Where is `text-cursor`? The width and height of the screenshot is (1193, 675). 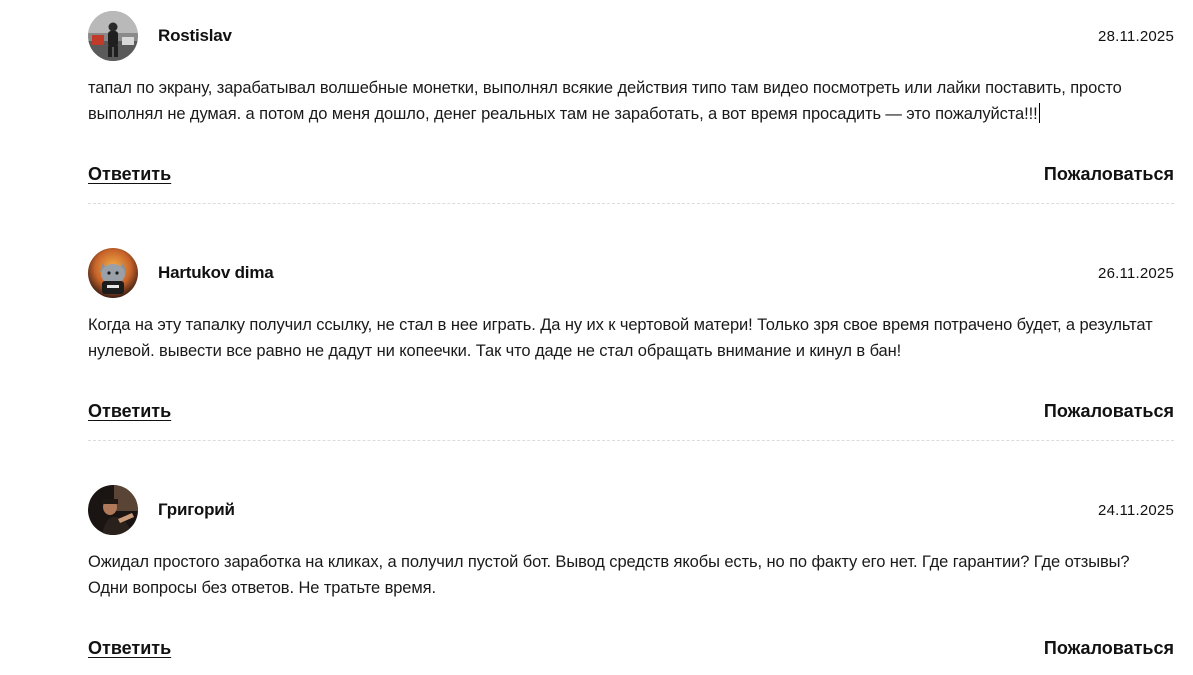 text-cursor is located at coordinates (1039, 113).